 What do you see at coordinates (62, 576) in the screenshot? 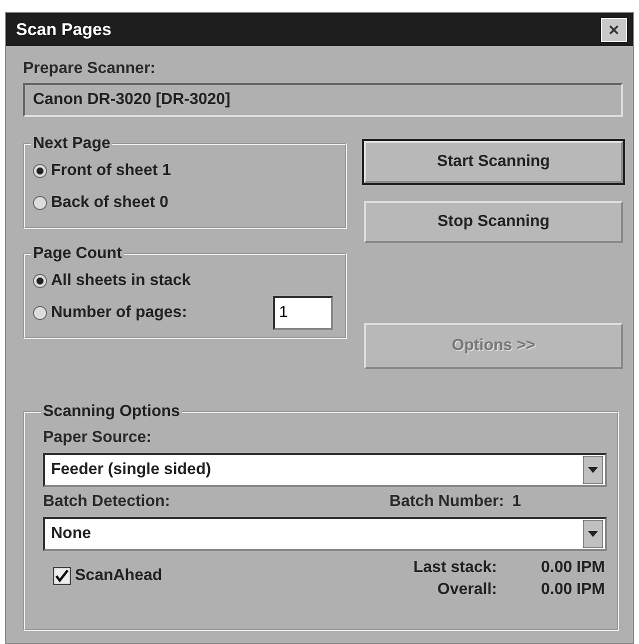
I see `checkbox` at bounding box center [62, 576].